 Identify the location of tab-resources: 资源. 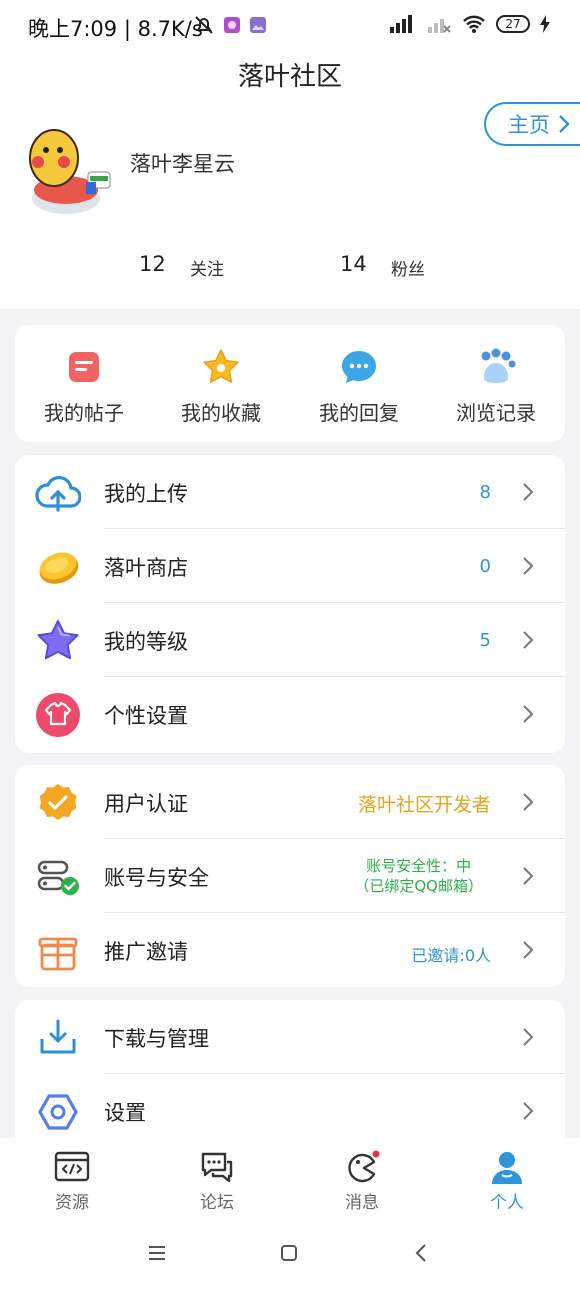
(72, 1181).